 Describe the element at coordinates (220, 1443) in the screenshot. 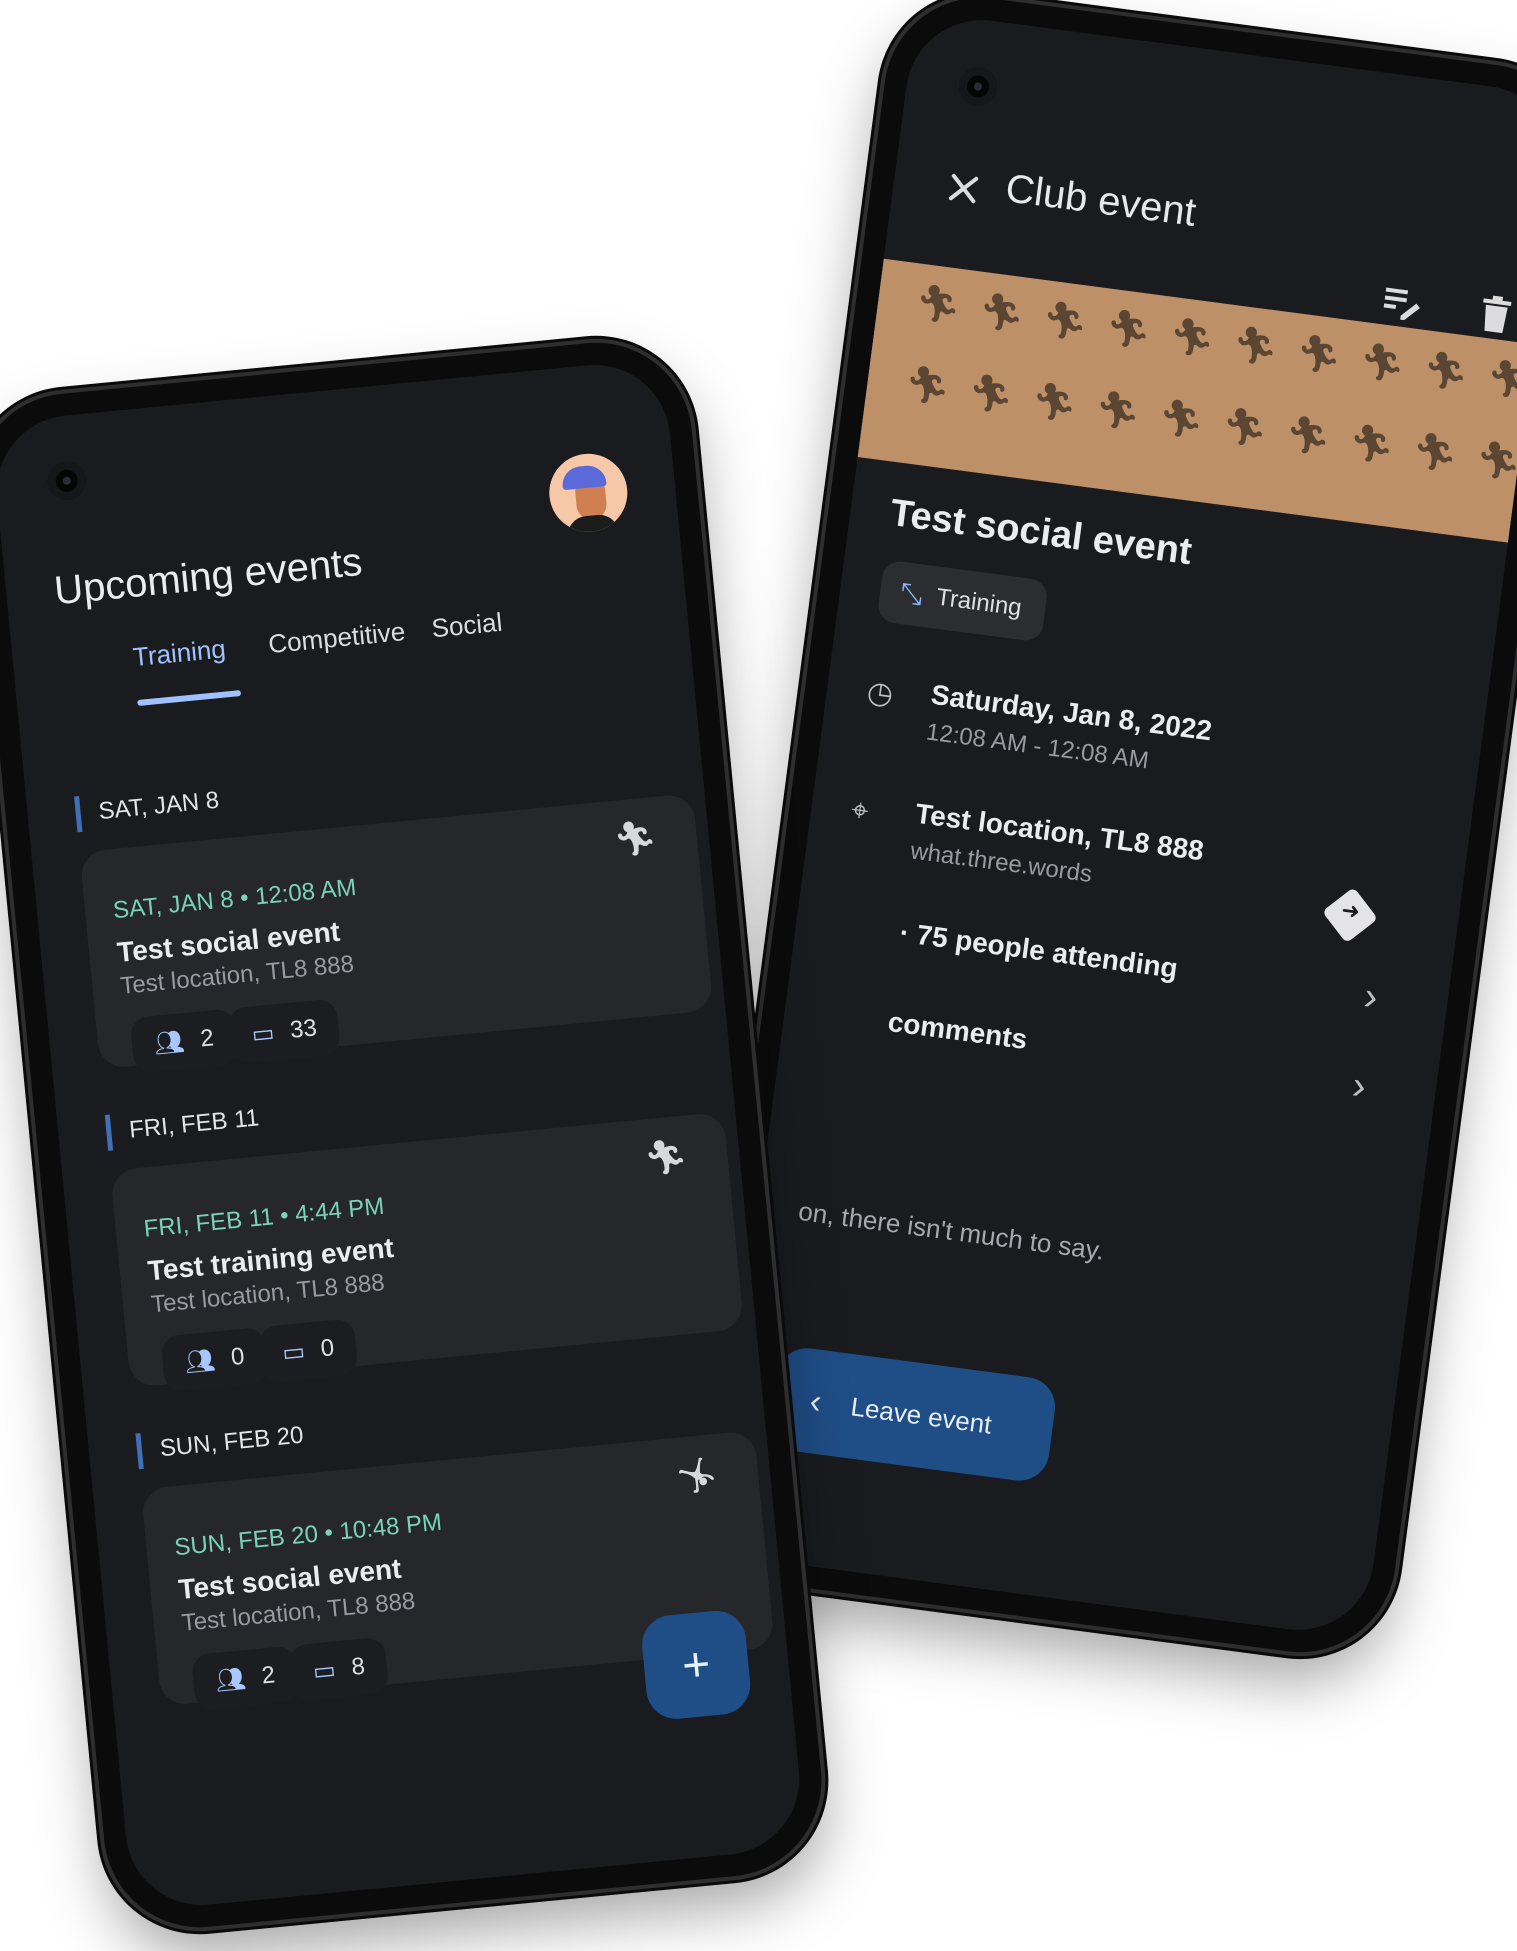

I see `section-header: SUN, FEB 20` at that location.